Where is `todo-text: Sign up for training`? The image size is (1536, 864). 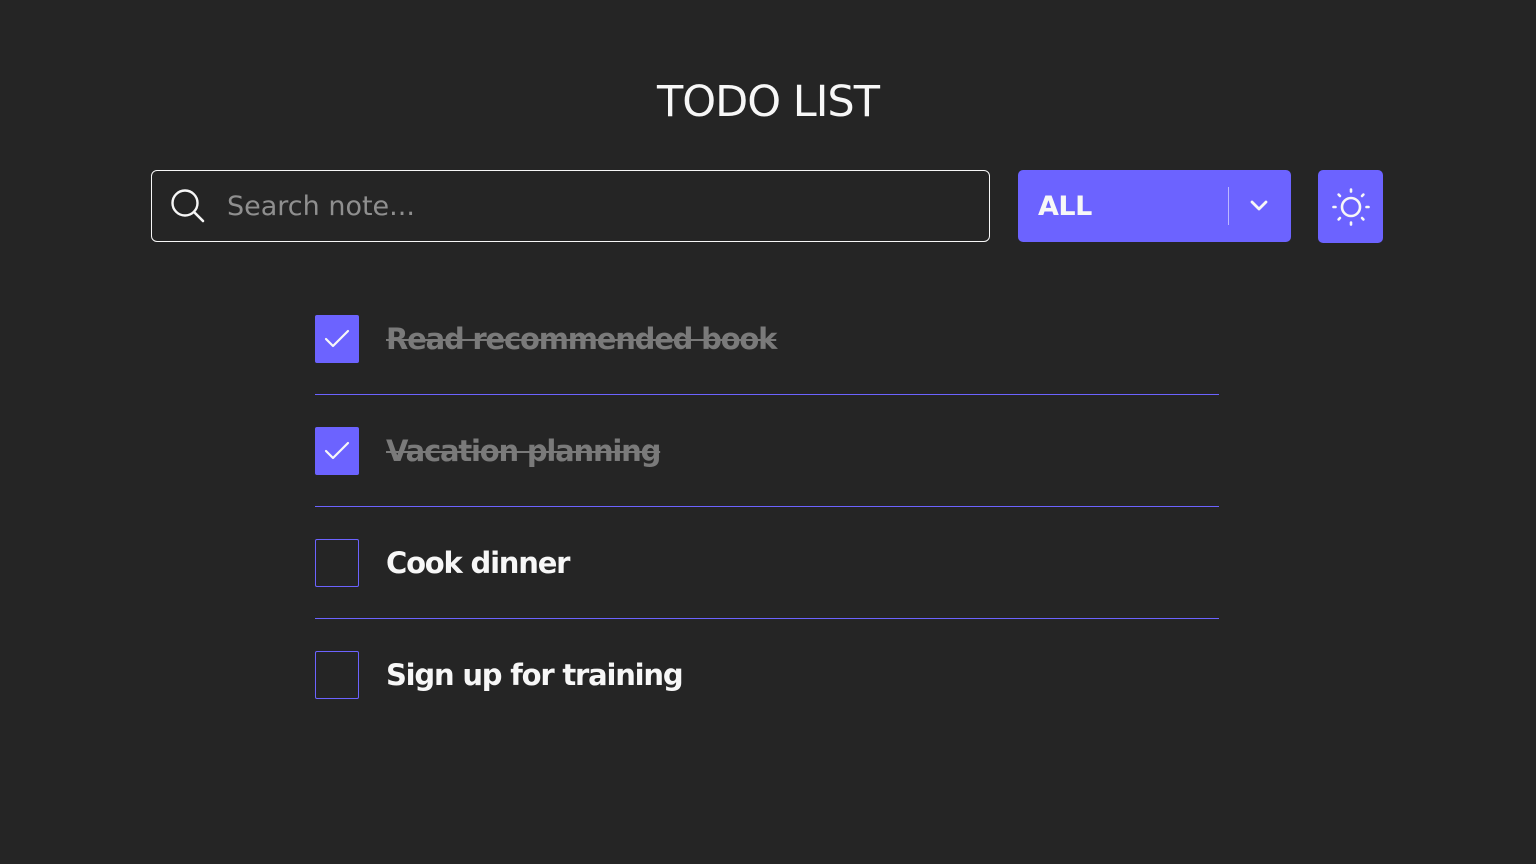
todo-text: Sign up for training is located at coordinates (535, 675).